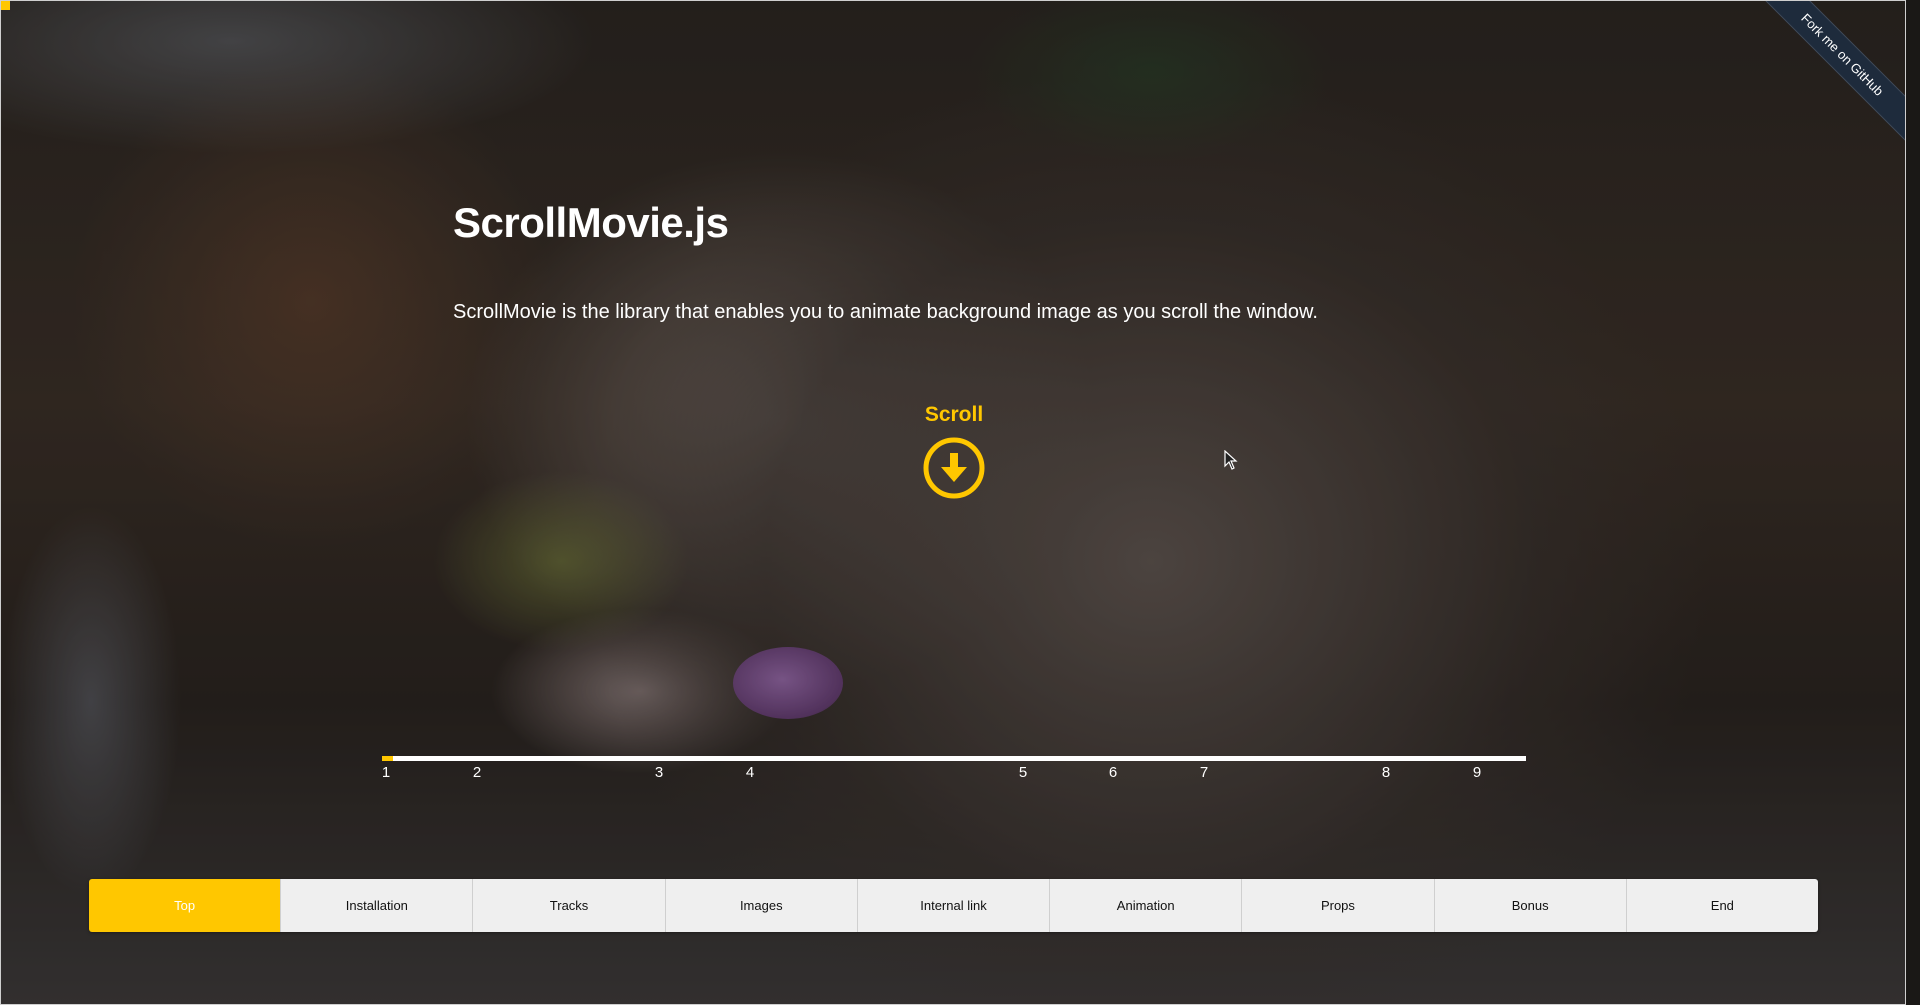 The height and width of the screenshot is (1005, 1920). What do you see at coordinates (386, 772) in the screenshot?
I see `timeline-marker: 1` at bounding box center [386, 772].